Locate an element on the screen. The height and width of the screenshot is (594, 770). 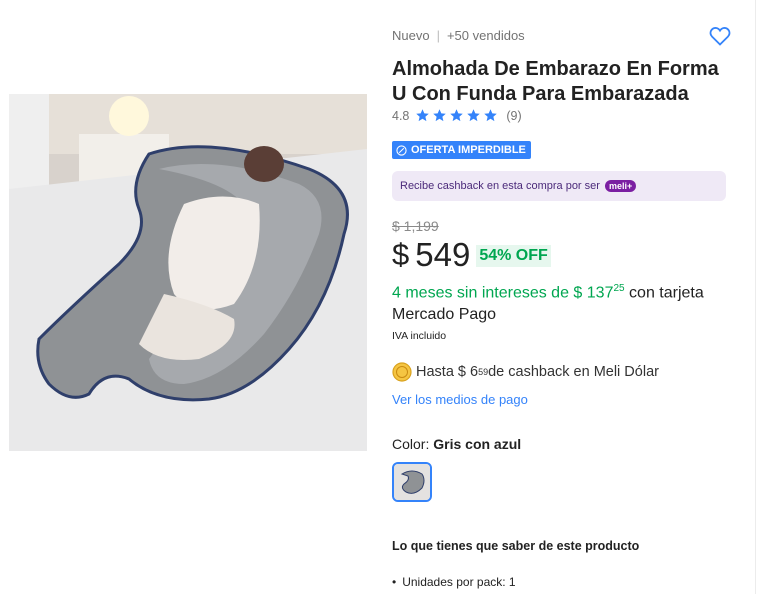
price-amount: 549 is located at coordinates (443, 254).